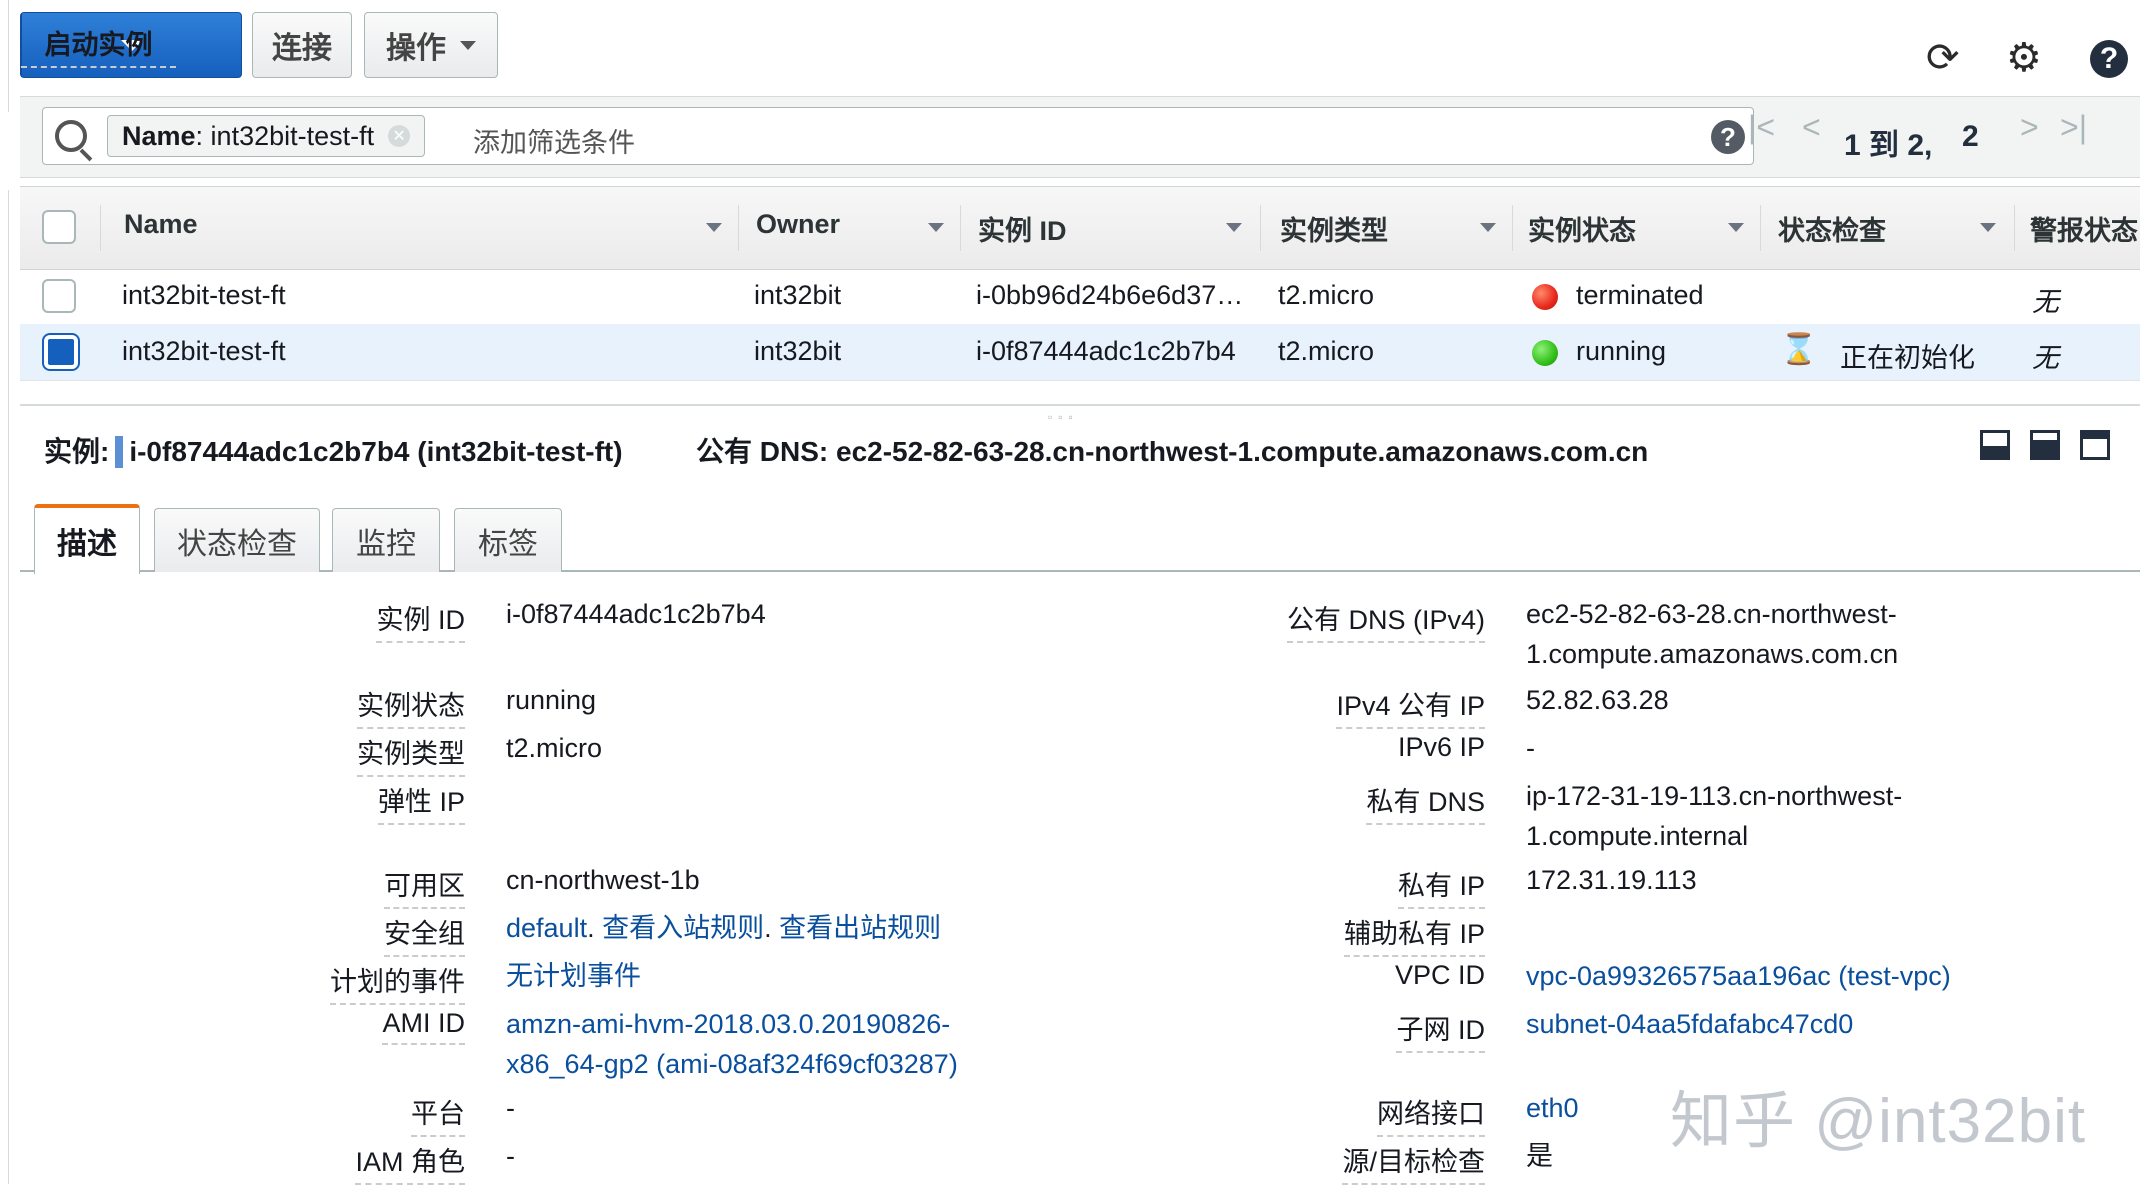 This screenshot has height=1185, width=2140. Describe the element at coordinates (683, 928) in the screenshot. I see `inbound-rules-link: 查看入站规则` at that location.